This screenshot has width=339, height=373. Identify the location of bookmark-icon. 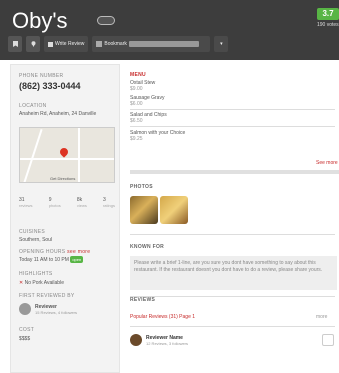
(15, 44).